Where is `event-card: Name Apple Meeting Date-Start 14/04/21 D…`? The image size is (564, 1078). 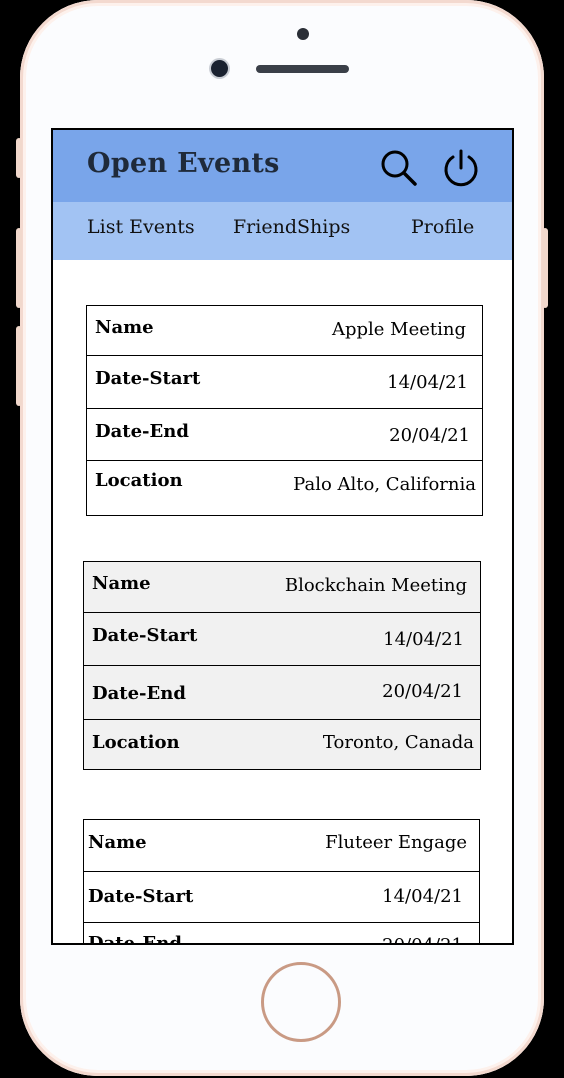
event-card: Name Apple Meeting Date-Start 14/04/21 D… is located at coordinates (284, 410).